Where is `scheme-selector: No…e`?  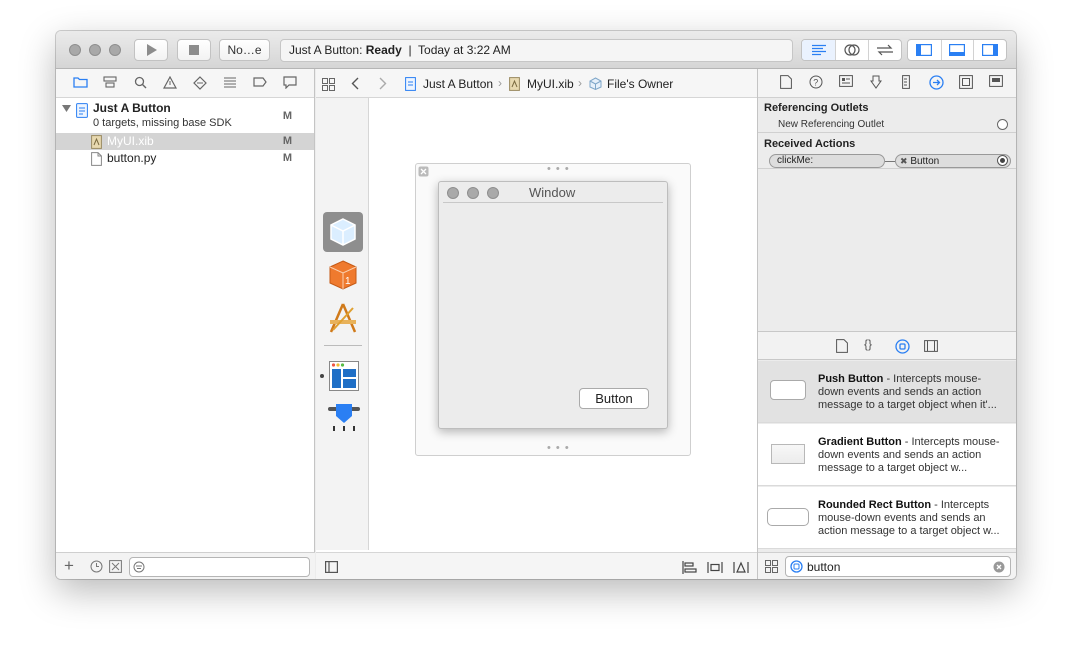
scheme-selector: No…e is located at coordinates (244, 50).